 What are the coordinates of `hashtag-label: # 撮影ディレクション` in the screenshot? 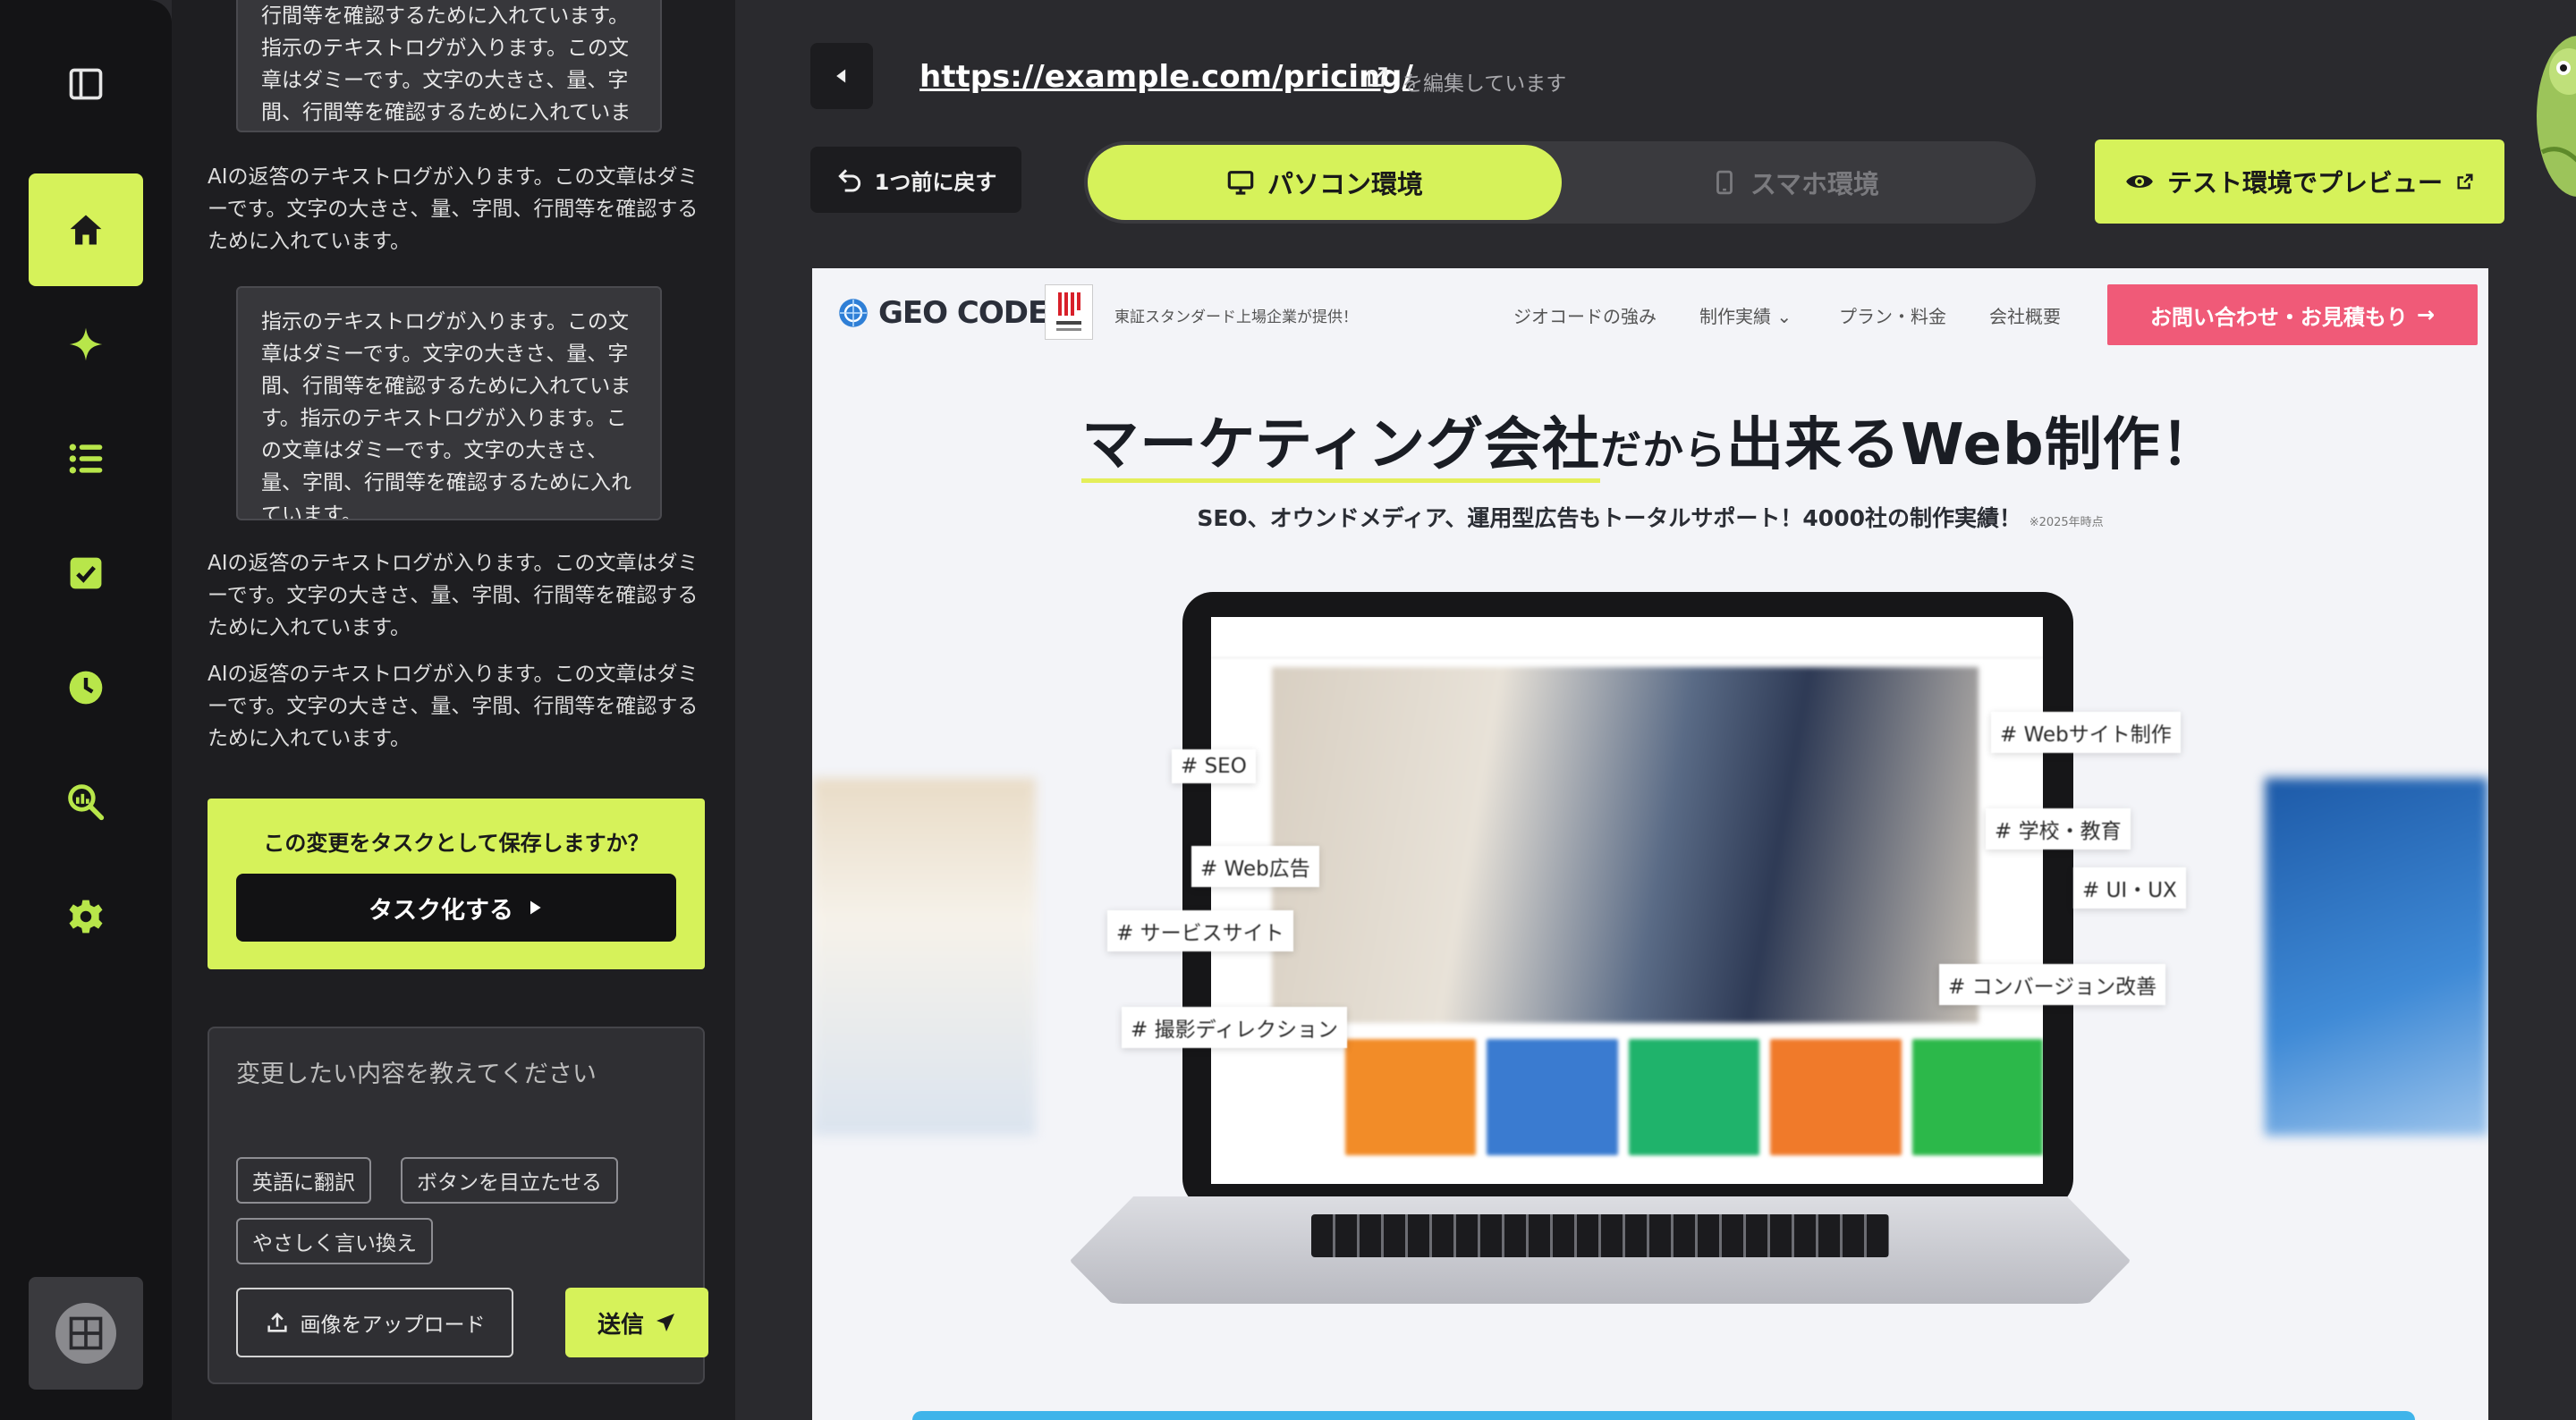 It's located at (1234, 1027).